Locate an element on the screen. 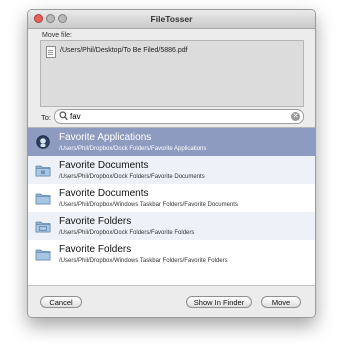 This screenshot has width=340, height=356. result-title: Favorite Applications is located at coordinates (105, 137).